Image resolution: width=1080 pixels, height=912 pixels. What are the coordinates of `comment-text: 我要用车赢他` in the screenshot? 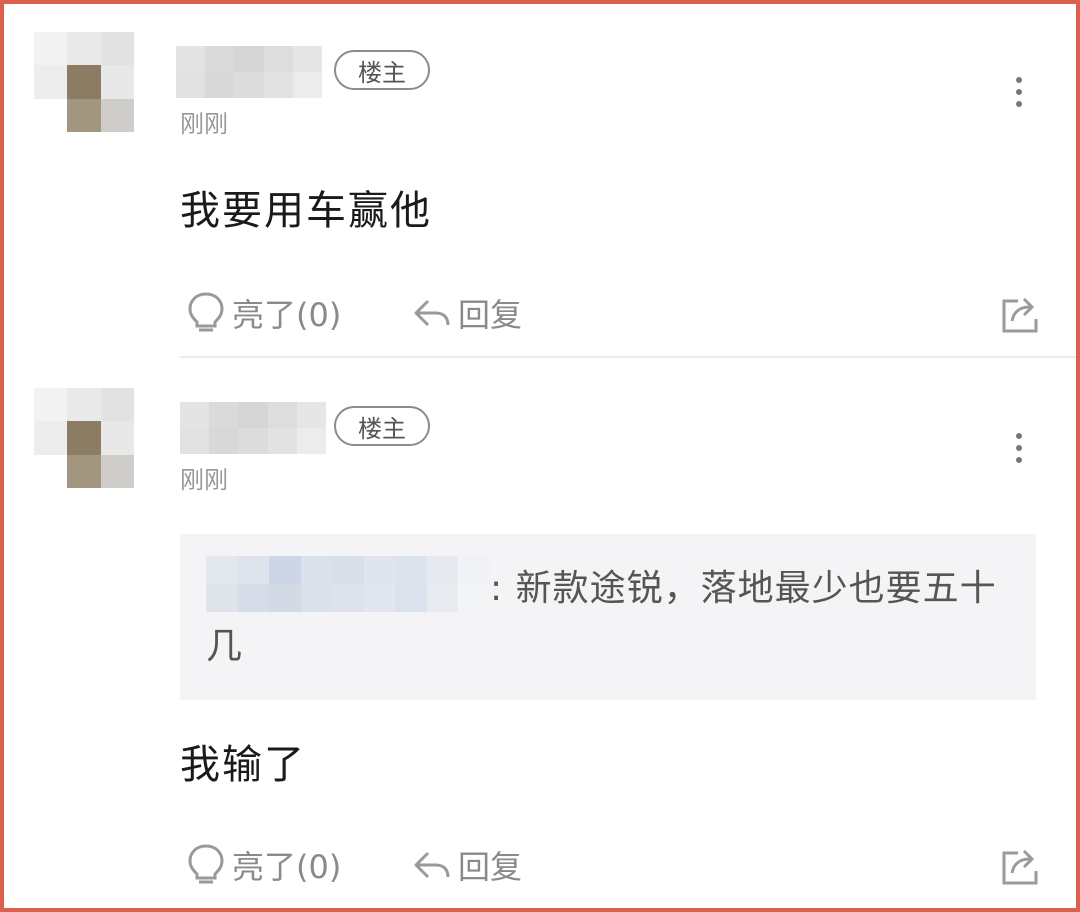 It's located at (306, 211).